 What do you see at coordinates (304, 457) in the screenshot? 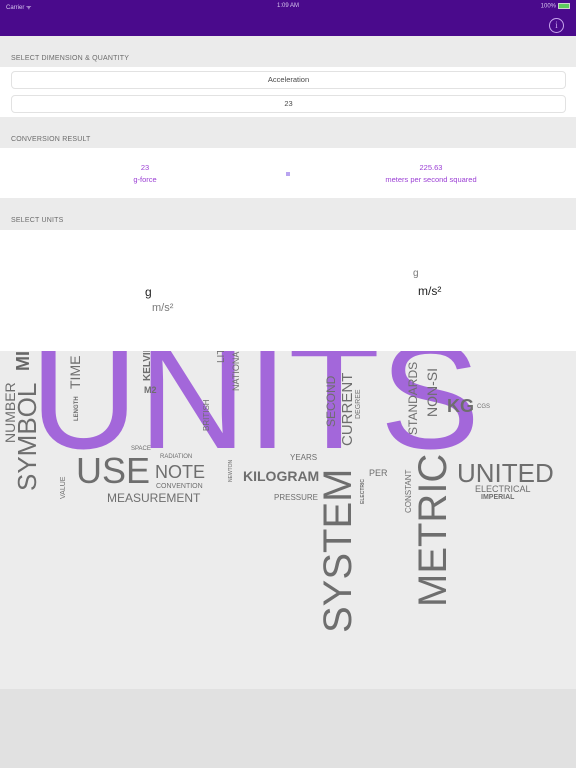
I see `cloud-word: YEARS` at bounding box center [304, 457].